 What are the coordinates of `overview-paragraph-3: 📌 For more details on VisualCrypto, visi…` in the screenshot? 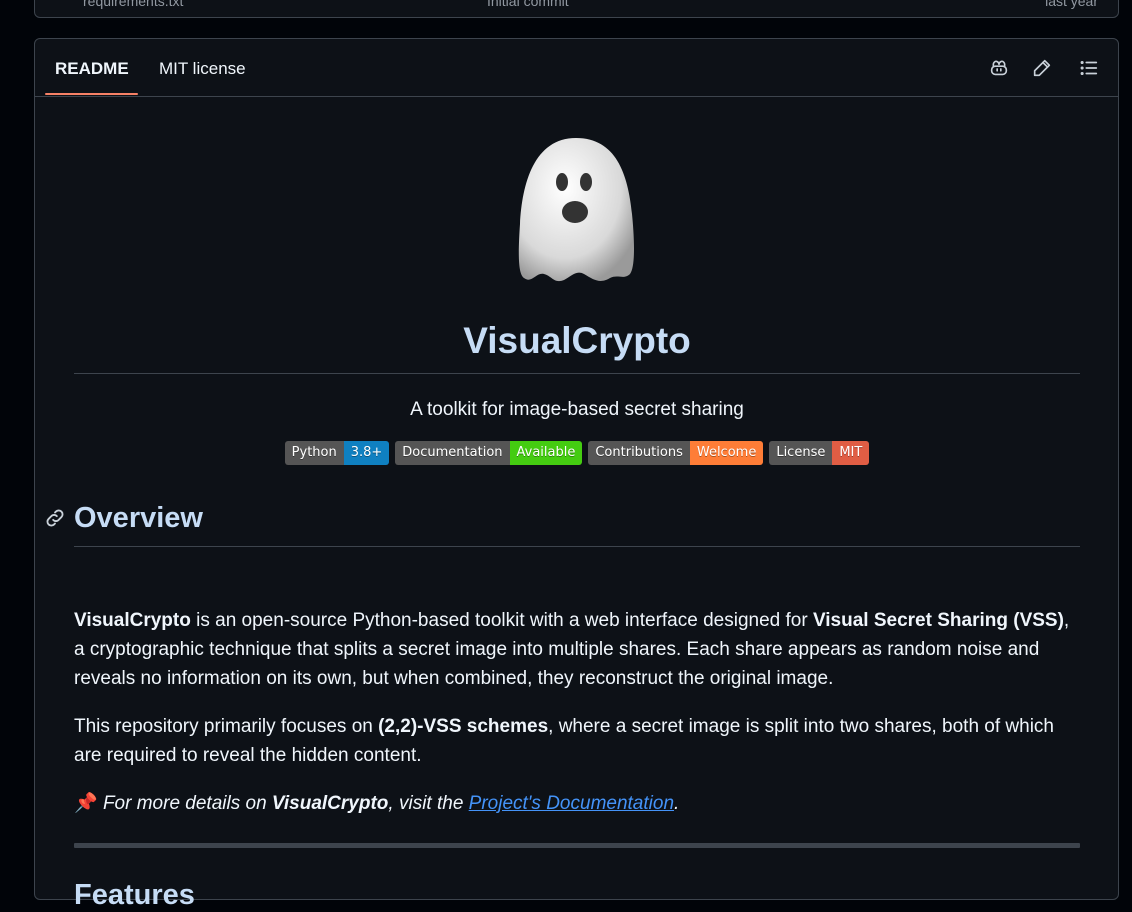 It's located at (377, 803).